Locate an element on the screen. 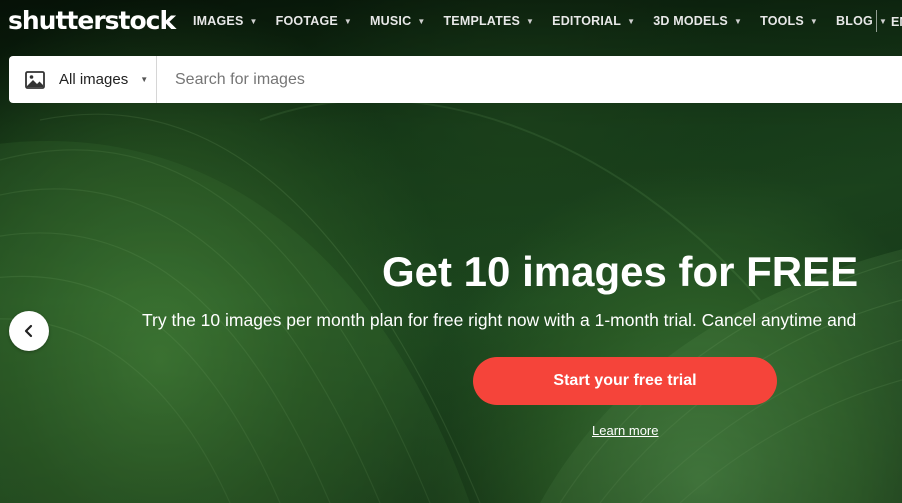 The width and height of the screenshot is (902, 503). nav-item-music: MUSIC ▼ is located at coordinates (397, 21).